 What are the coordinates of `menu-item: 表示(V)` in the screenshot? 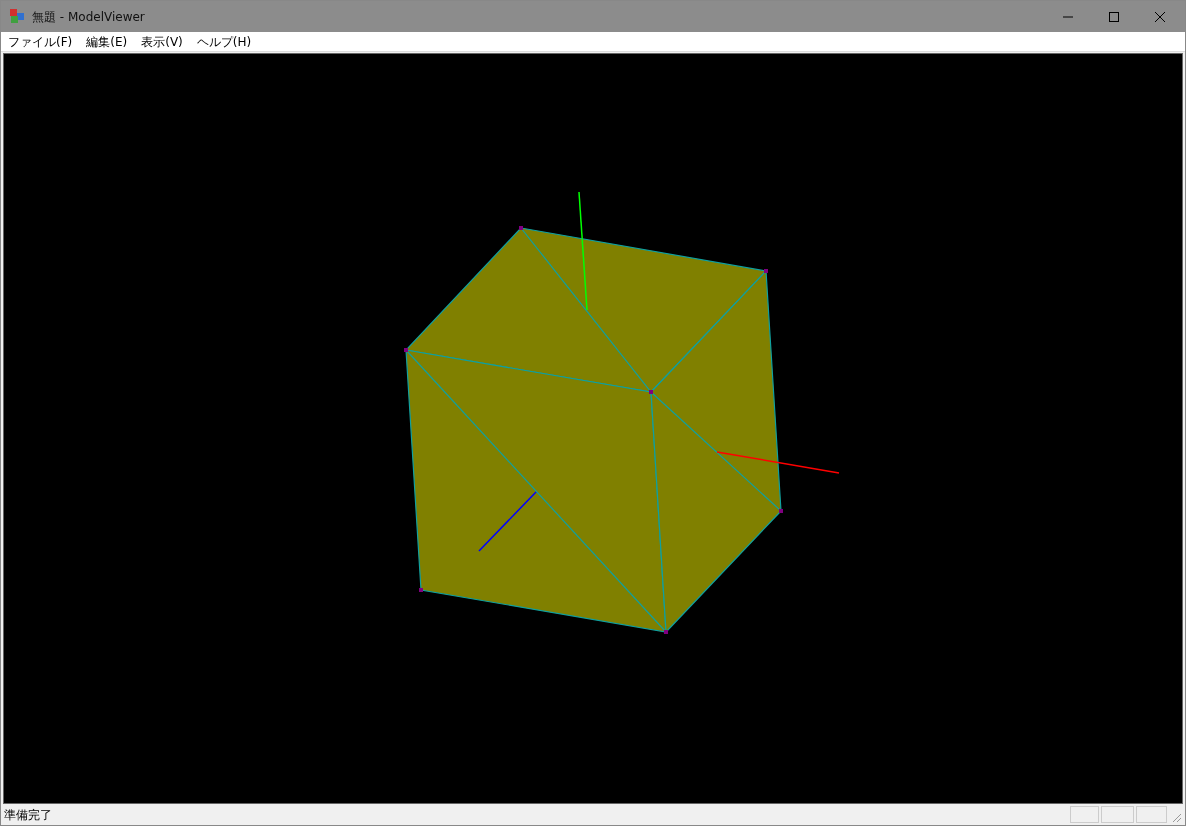 It's located at (162, 41).